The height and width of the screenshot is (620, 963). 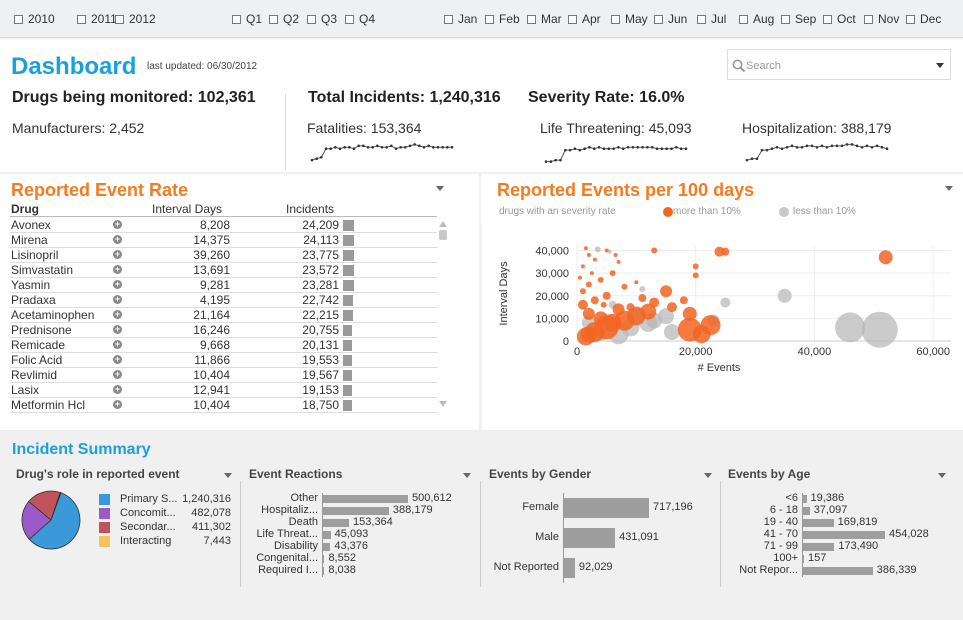 What do you see at coordinates (31, 225) in the screenshot?
I see `drug-name: Avonex` at bounding box center [31, 225].